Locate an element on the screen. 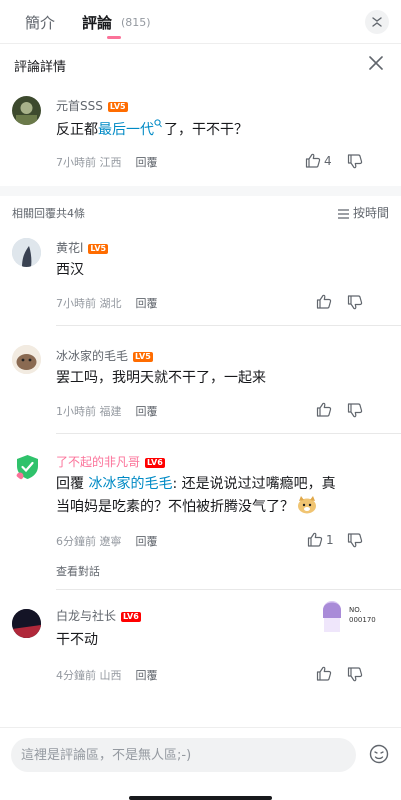 The height and width of the screenshot is (800, 401). fan-badge-number: NO. 000170 is located at coordinates (362, 615).